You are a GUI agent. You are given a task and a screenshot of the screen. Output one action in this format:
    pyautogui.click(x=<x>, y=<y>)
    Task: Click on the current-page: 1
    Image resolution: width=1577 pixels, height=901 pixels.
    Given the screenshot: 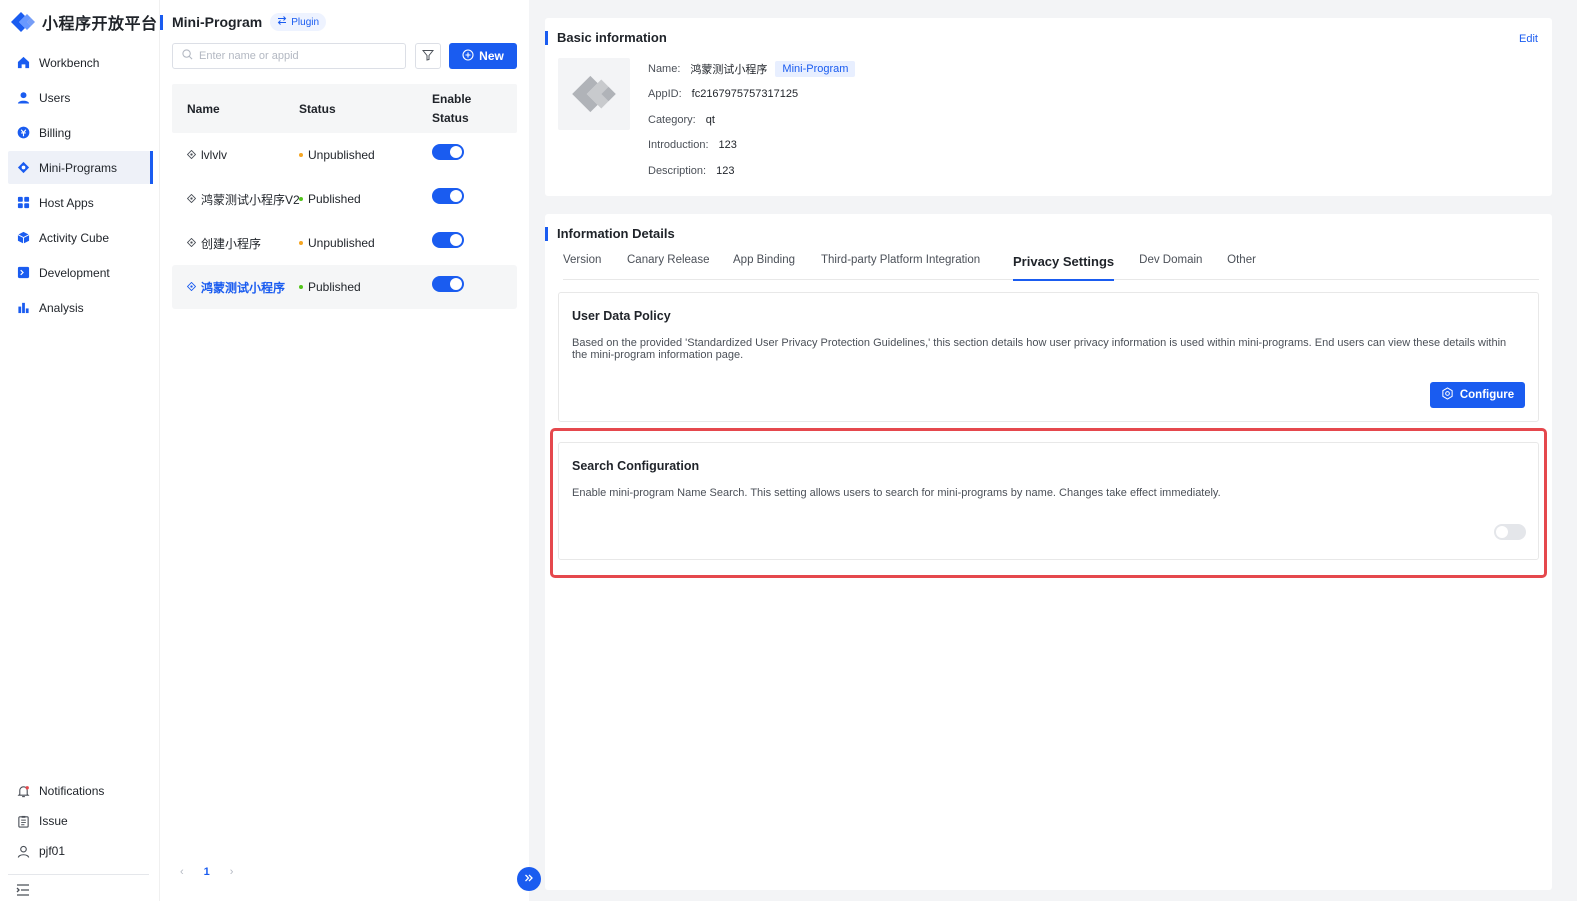 What is the action you would take?
    pyautogui.click(x=207, y=872)
    